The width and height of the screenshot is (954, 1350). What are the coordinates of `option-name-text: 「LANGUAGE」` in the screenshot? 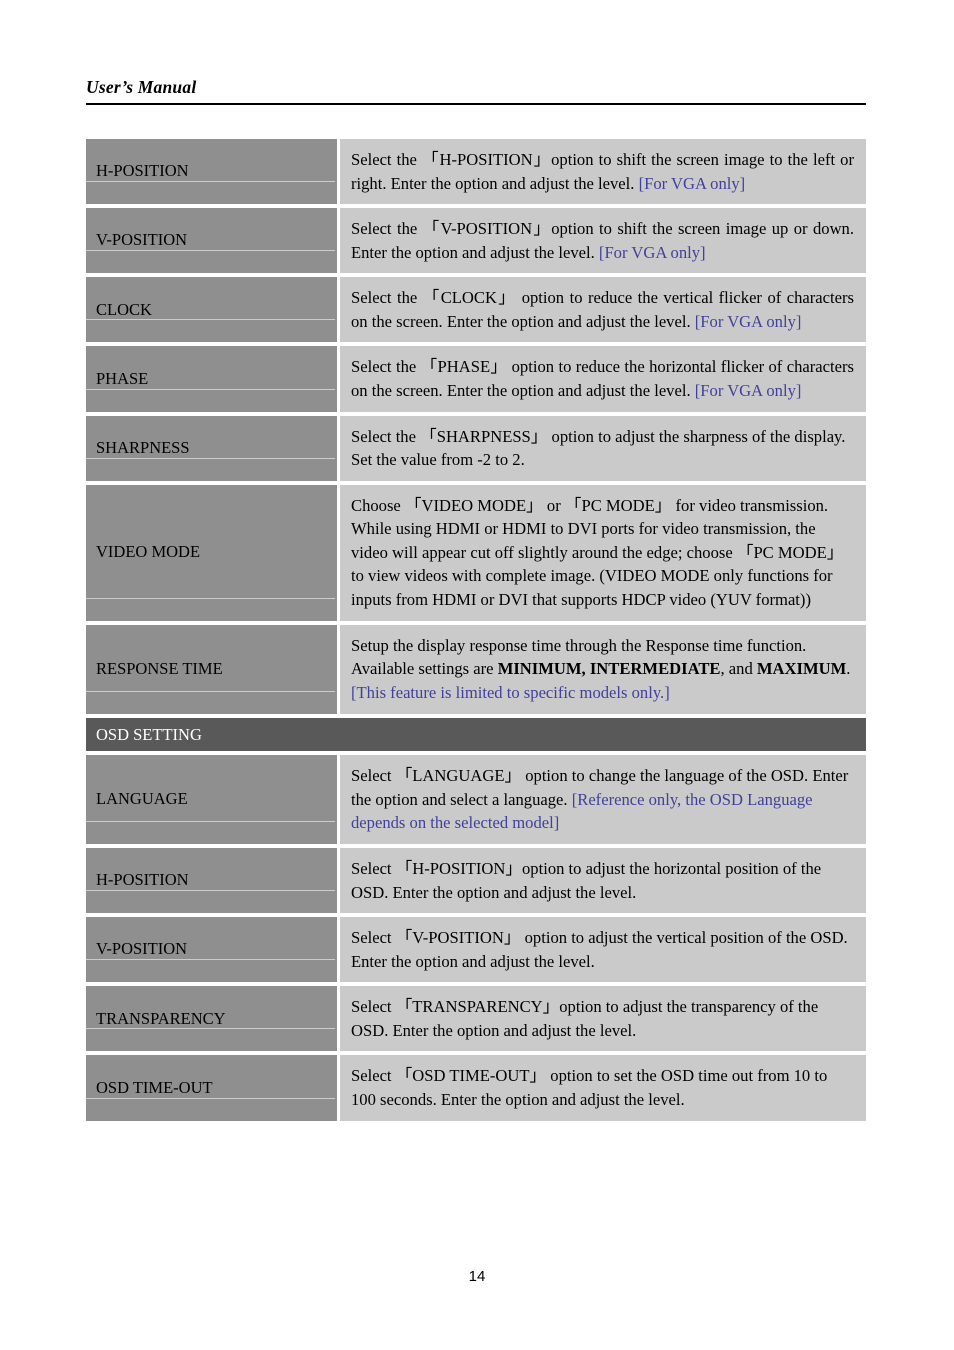 It's located at (458, 776).